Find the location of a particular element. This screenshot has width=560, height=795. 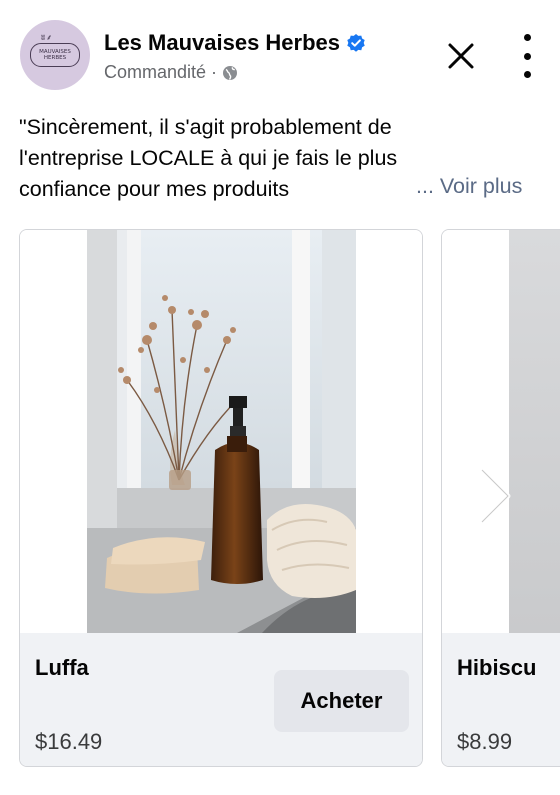

sponsored-row: Commandité · is located at coordinates (171, 72).